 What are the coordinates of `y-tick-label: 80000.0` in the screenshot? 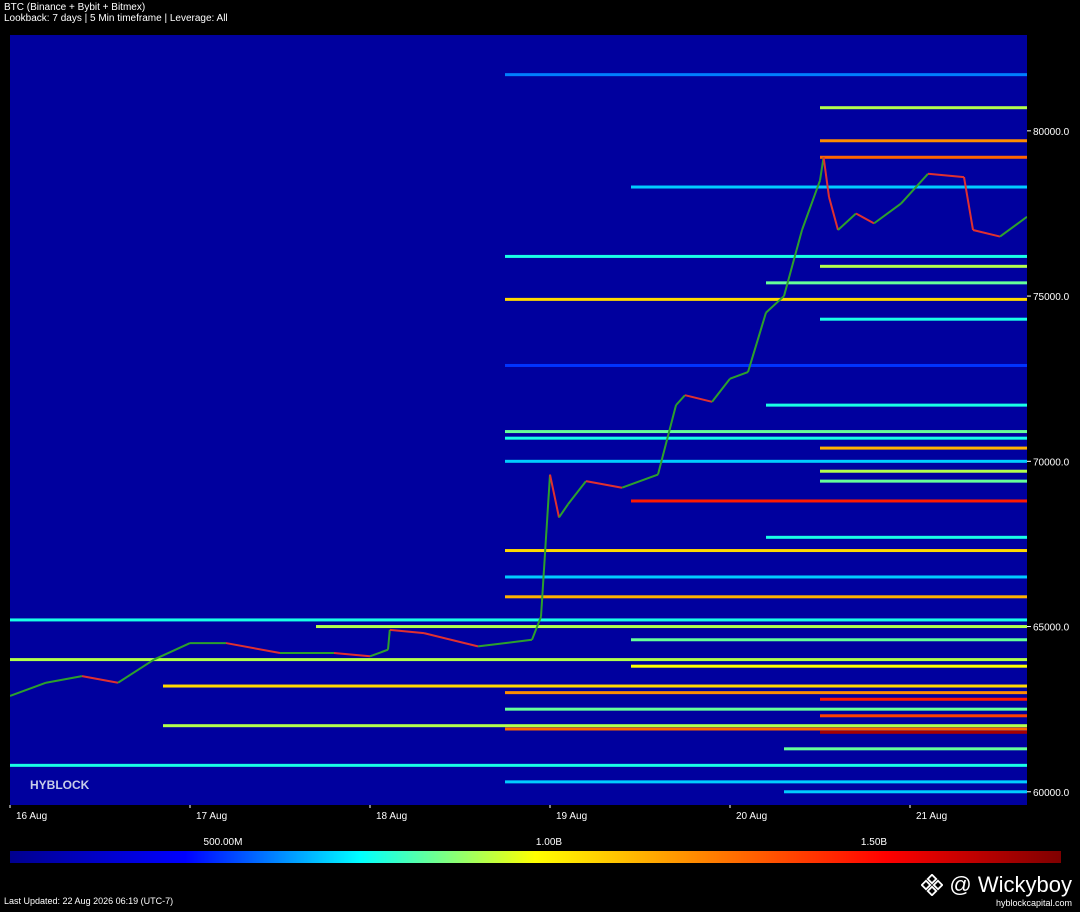 It's located at (1051, 132).